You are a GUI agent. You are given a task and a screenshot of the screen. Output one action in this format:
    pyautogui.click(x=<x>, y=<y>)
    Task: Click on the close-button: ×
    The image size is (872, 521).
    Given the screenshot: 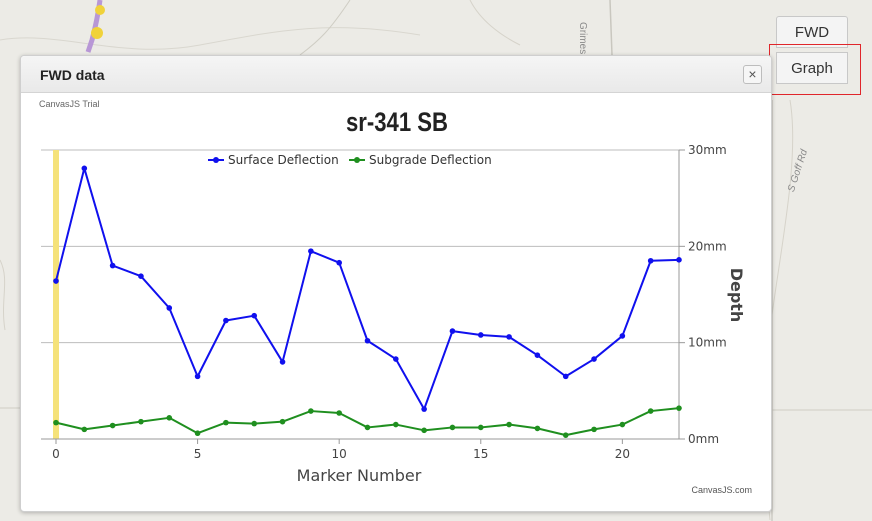 What is the action you would take?
    pyautogui.click(x=752, y=74)
    